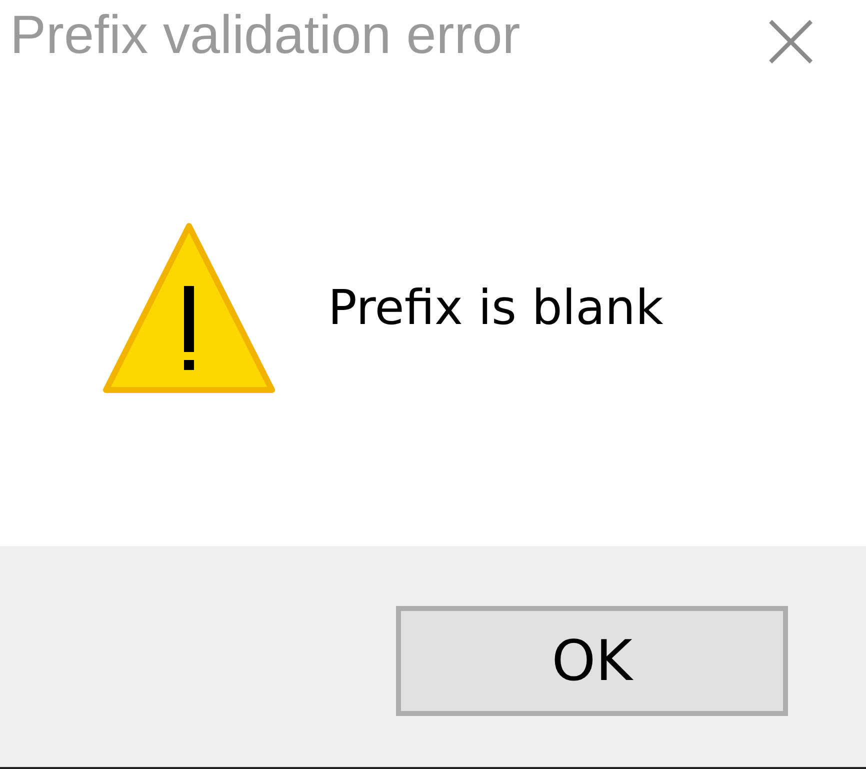 The height and width of the screenshot is (769, 866). I want to click on ok-button: OK, so click(592, 661).